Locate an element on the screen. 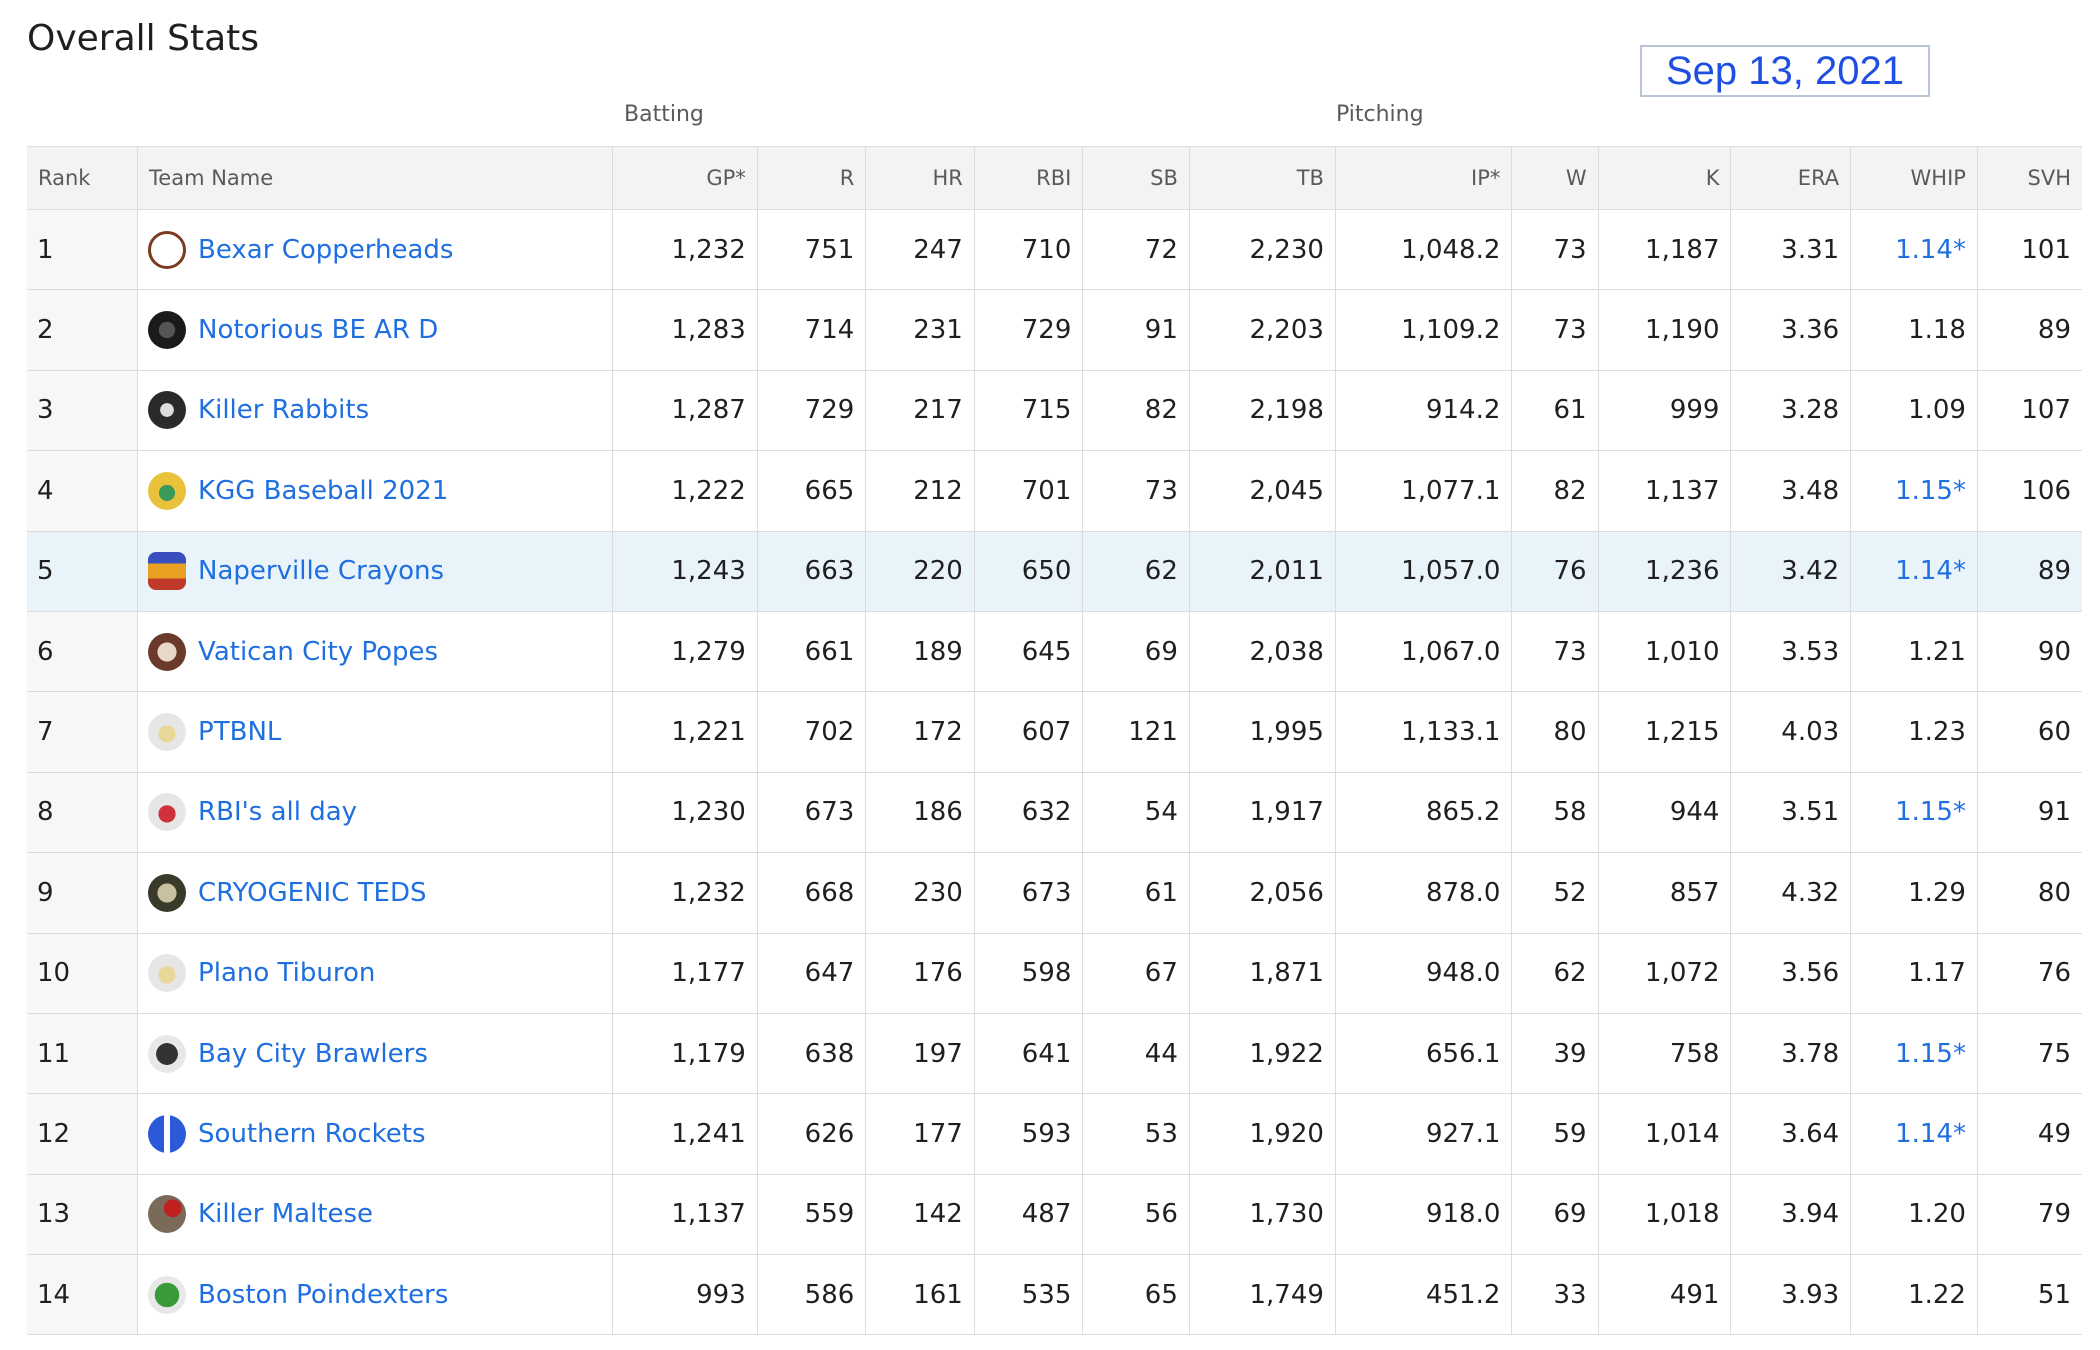  r-cell: 668 is located at coordinates (812, 893).